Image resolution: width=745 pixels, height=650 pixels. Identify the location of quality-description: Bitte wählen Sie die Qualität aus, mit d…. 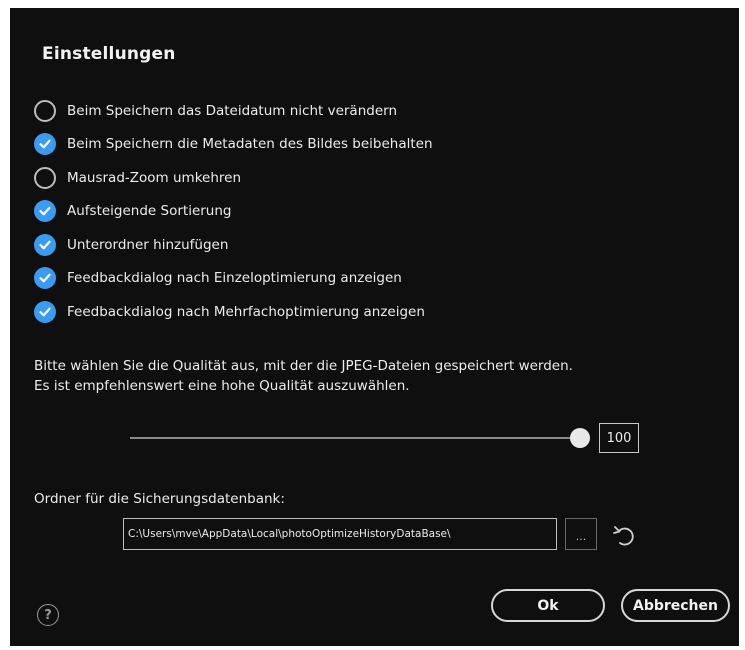
(303, 376).